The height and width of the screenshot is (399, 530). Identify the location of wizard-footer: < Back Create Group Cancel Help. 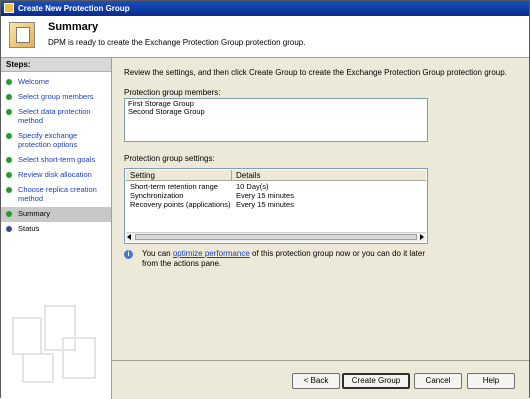
(320, 379).